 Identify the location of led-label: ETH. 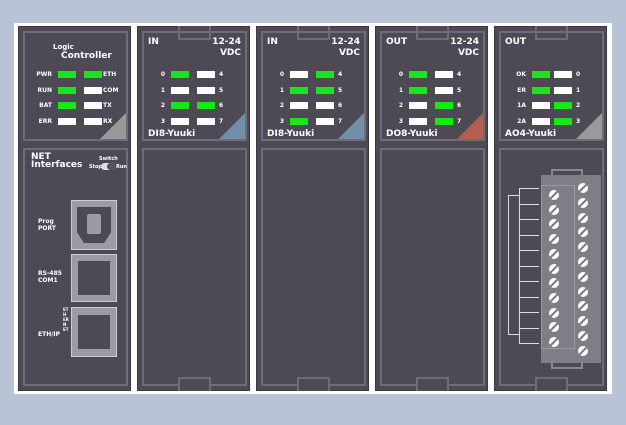
(110, 74).